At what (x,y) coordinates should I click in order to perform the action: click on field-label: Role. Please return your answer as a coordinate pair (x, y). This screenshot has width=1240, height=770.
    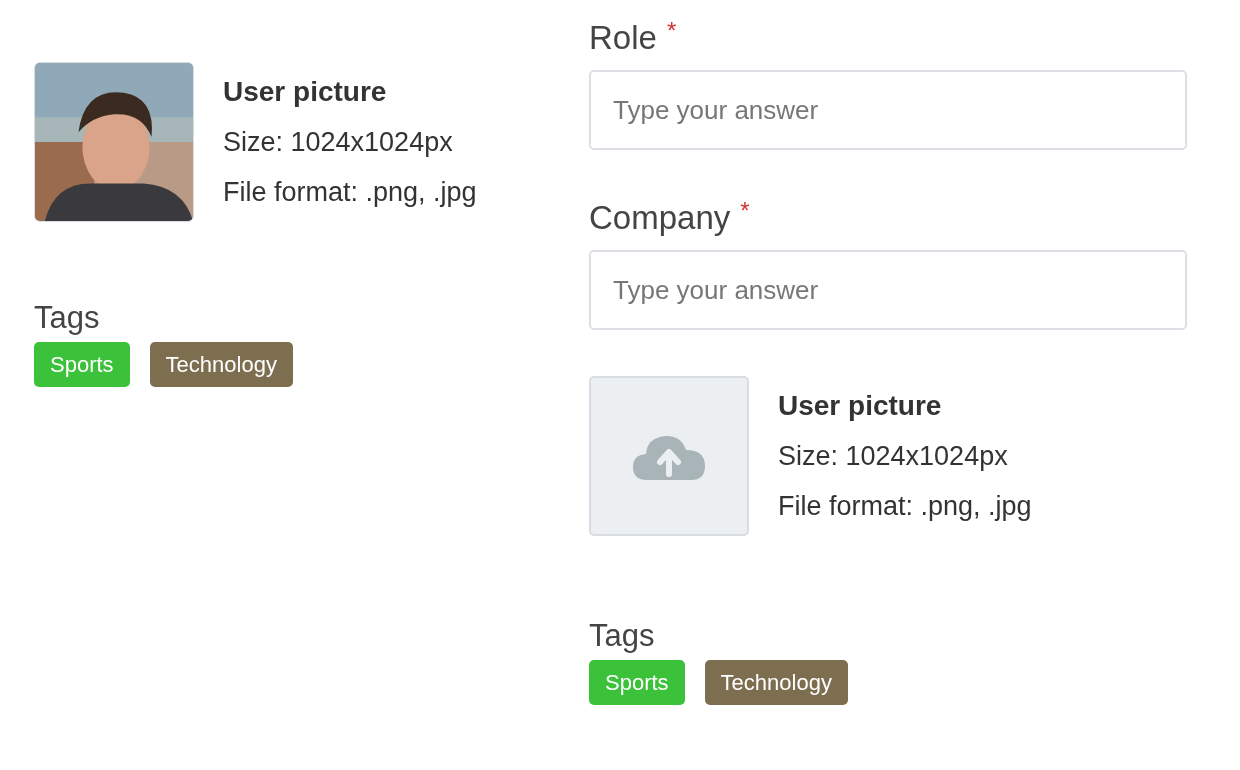
    Looking at the image, I should click on (623, 38).